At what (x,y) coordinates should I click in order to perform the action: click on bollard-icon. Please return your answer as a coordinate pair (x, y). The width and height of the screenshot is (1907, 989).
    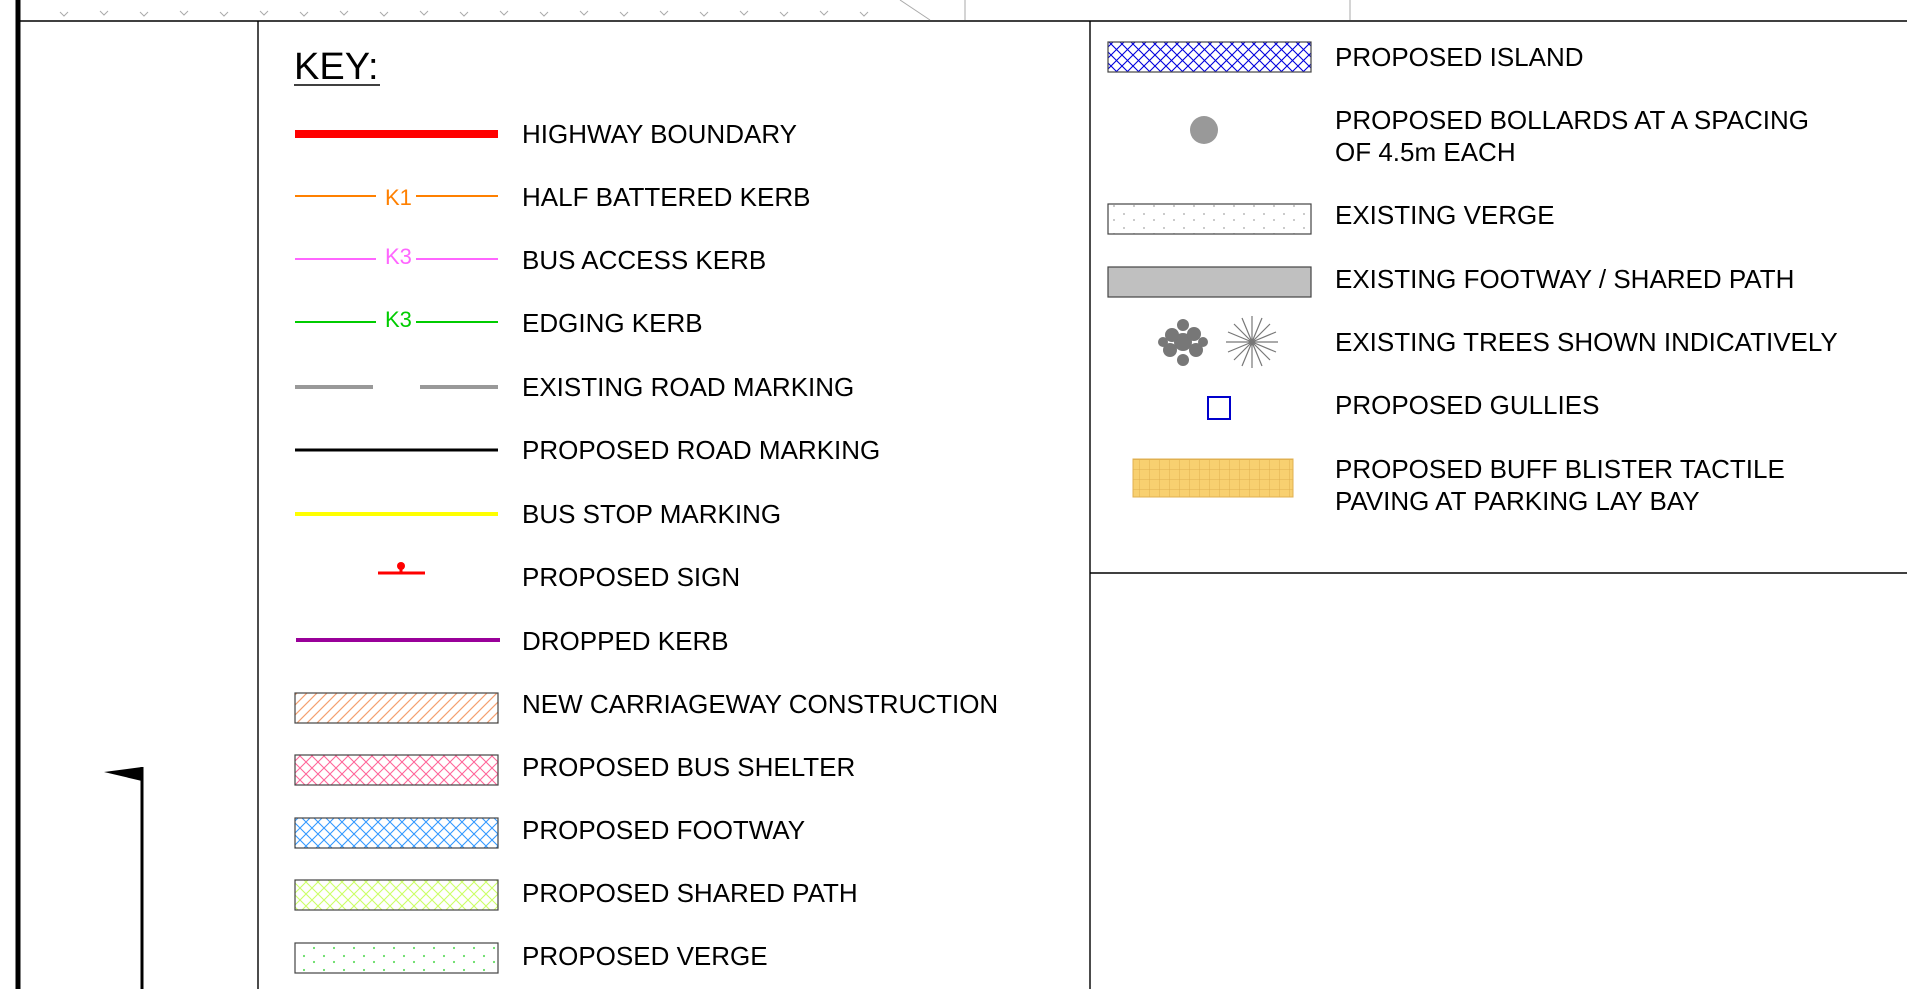
    Looking at the image, I should click on (1204, 130).